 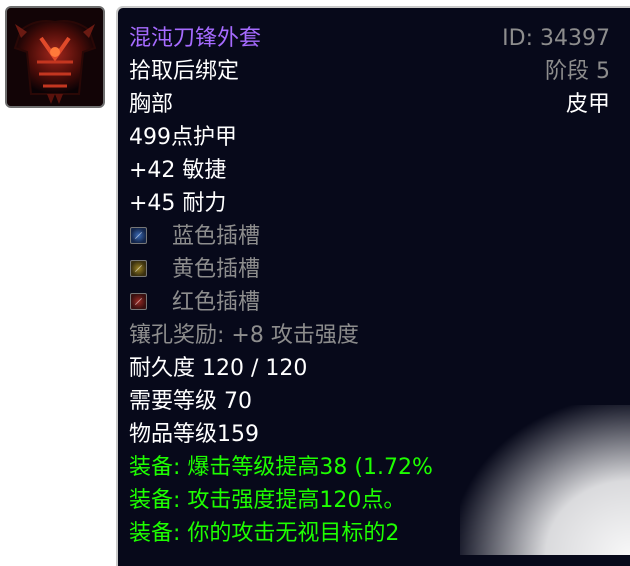 What do you see at coordinates (184, 71) in the screenshot?
I see `bind-type: 拾取后绑定` at bounding box center [184, 71].